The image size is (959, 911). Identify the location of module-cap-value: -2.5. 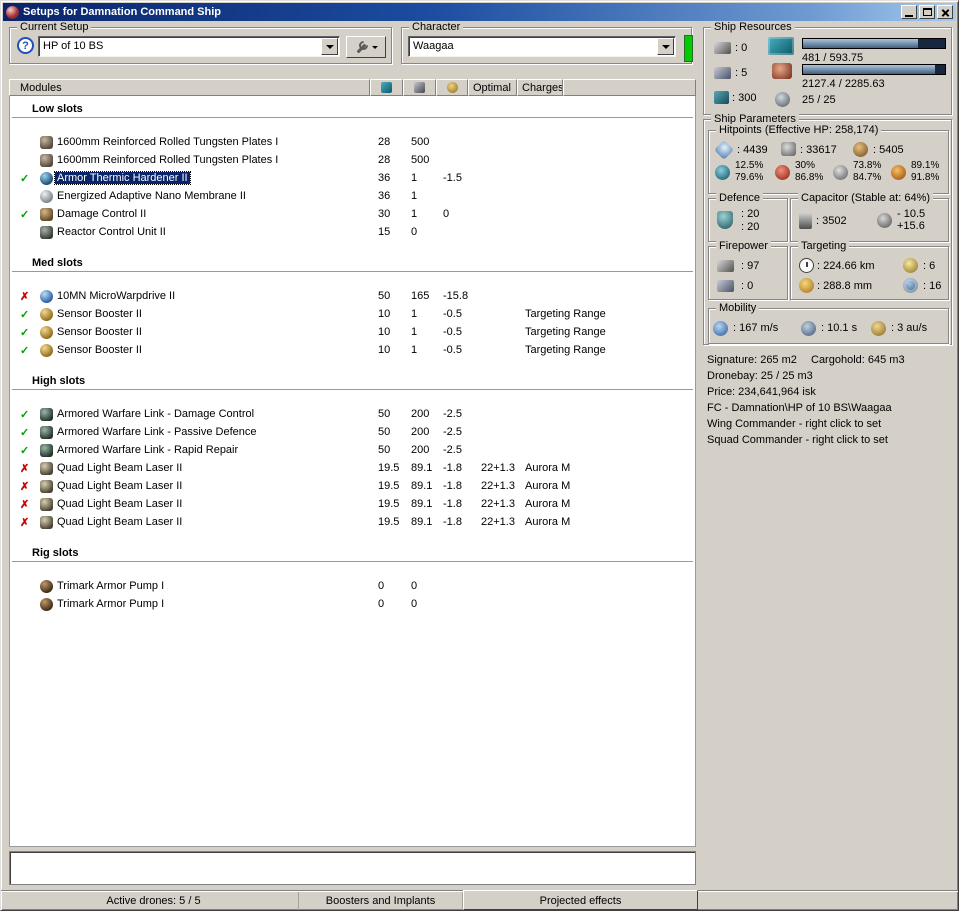
(452, 450).